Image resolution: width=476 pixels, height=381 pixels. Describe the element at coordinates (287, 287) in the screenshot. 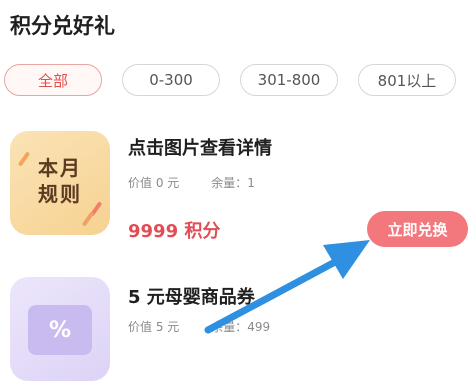

I see `pointer-arrow-icon` at that location.